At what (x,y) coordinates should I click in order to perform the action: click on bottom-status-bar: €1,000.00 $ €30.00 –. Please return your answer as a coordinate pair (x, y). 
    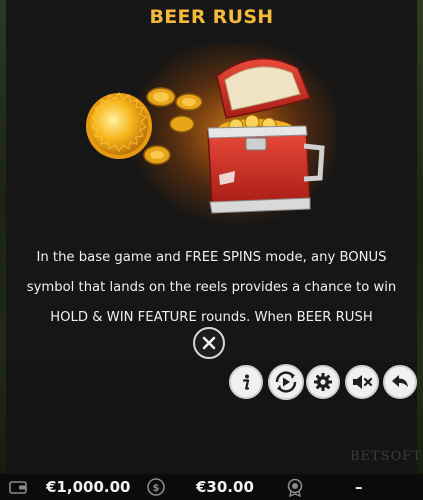
    Looking at the image, I should click on (211, 487).